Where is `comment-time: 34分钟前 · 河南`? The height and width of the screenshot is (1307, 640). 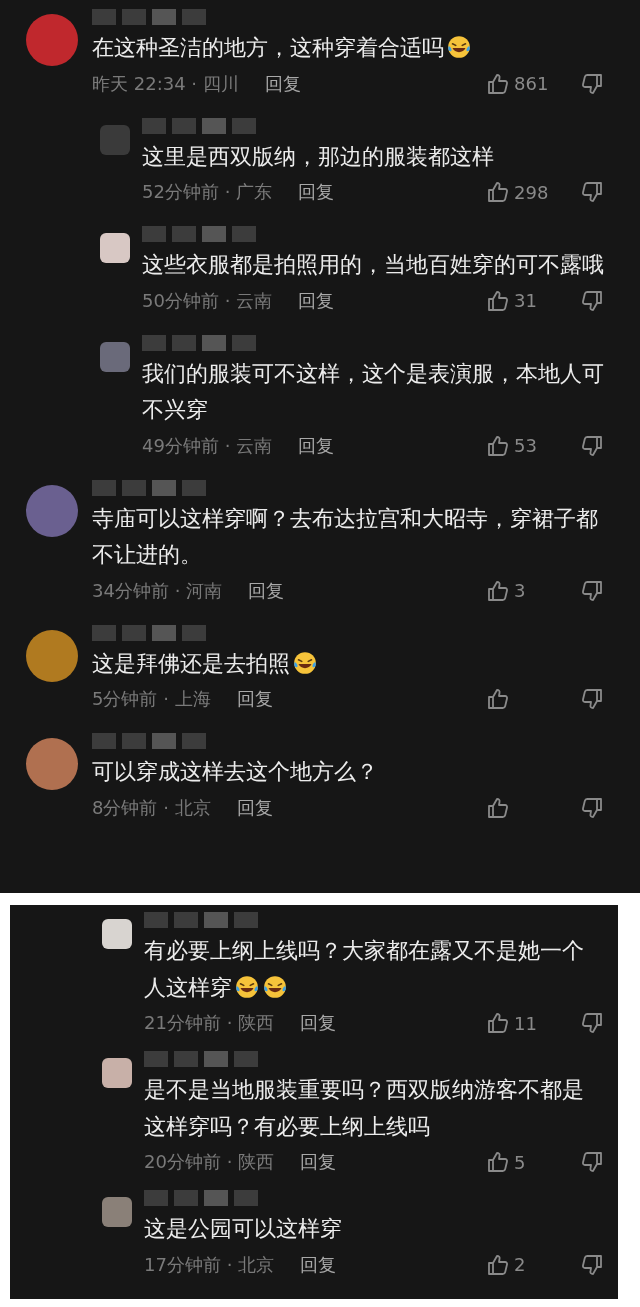
comment-time: 34分钟前 · 河南 is located at coordinates (157, 590).